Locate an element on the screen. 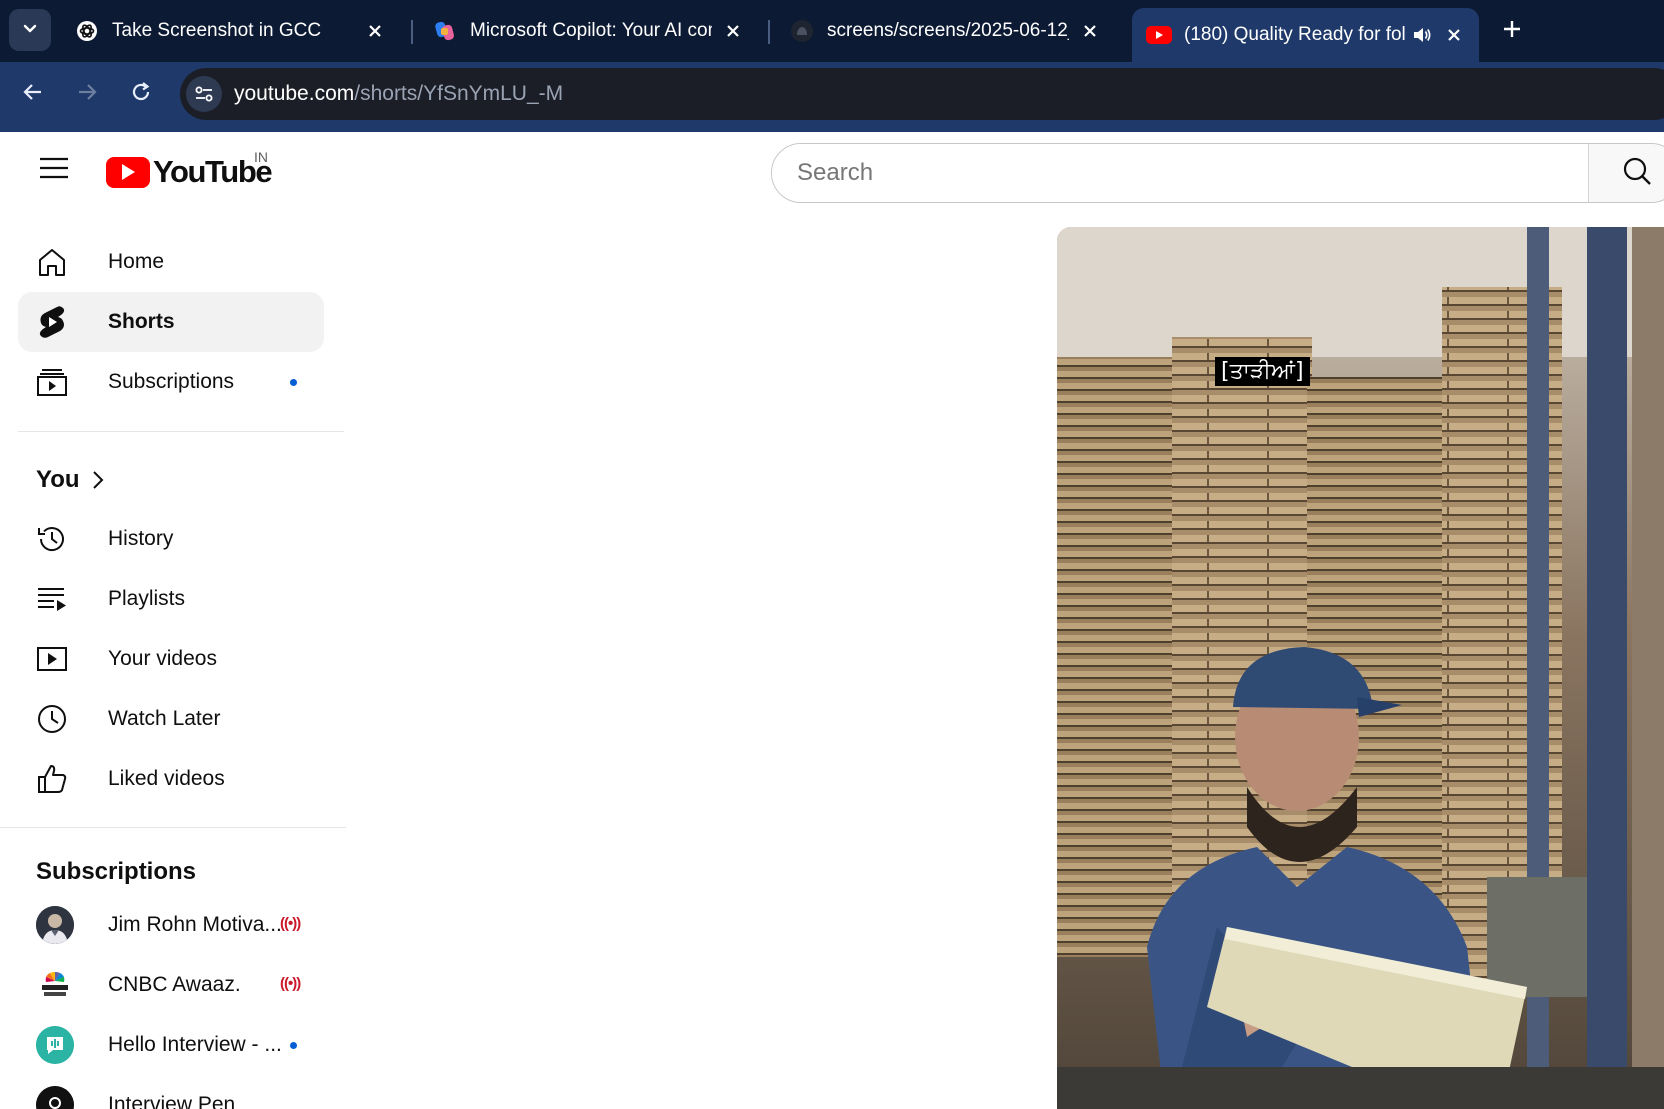 The image size is (1664, 1109). browser-tab-active: (180) Quality Ready for follo is located at coordinates (1305, 35).